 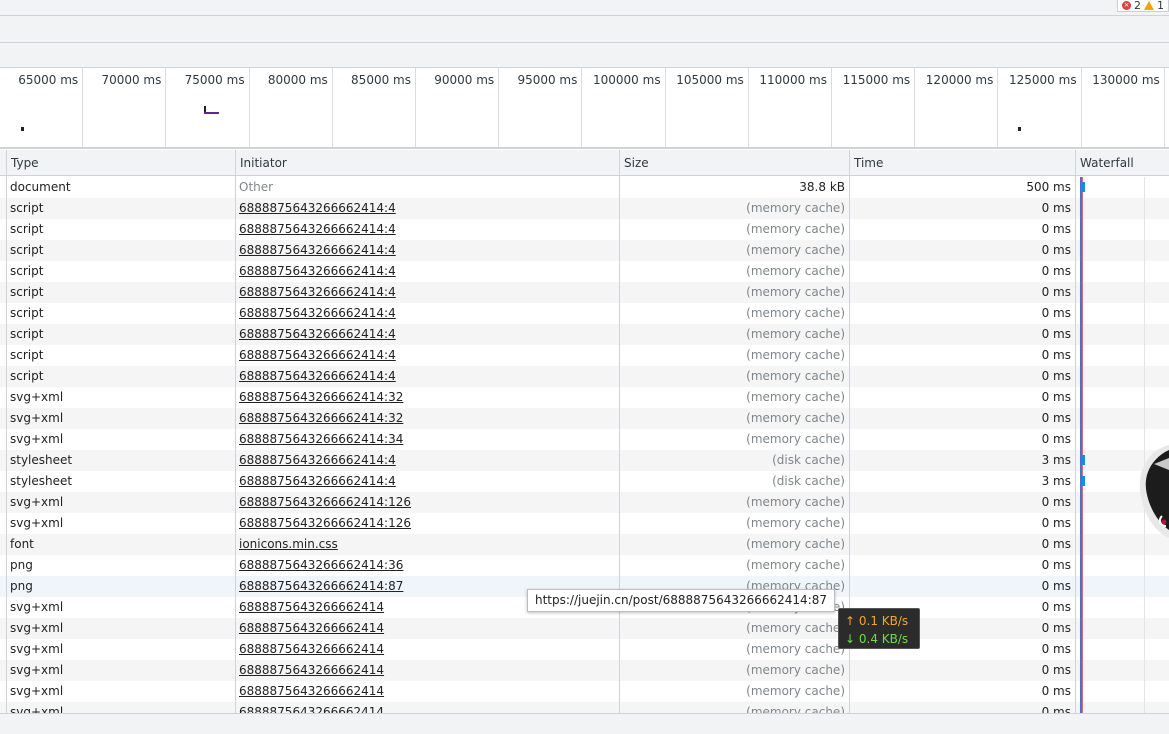 What do you see at coordinates (1048, 187) in the screenshot?
I see `request-time: 500 ms` at bounding box center [1048, 187].